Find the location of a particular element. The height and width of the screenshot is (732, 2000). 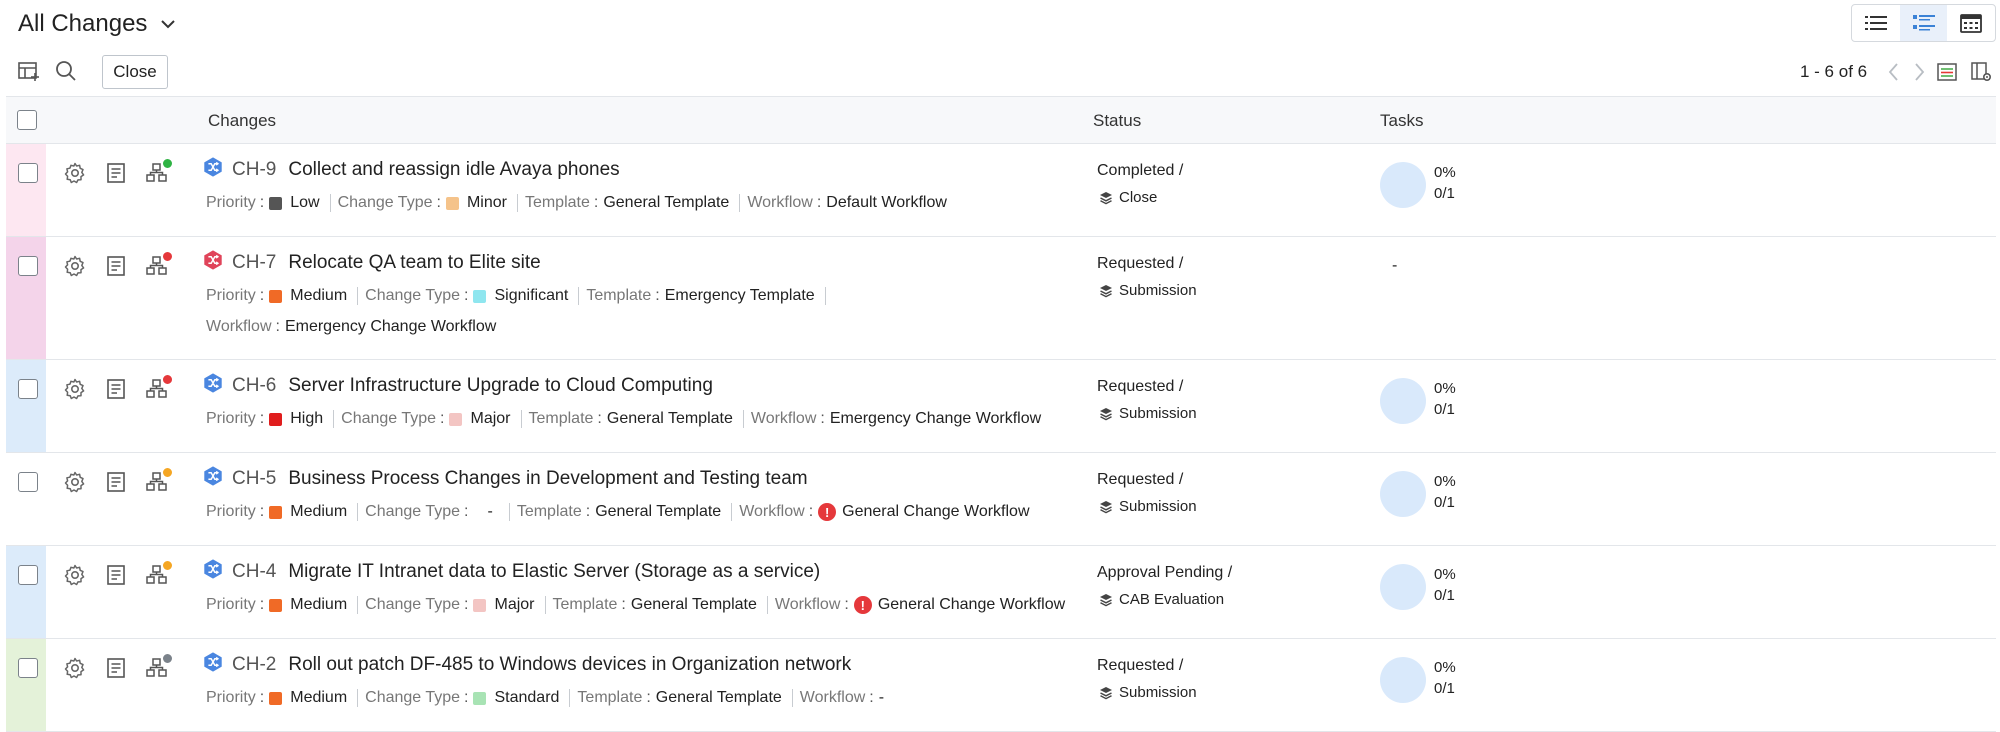

priority-label: Priority is located at coordinates (231, 418).